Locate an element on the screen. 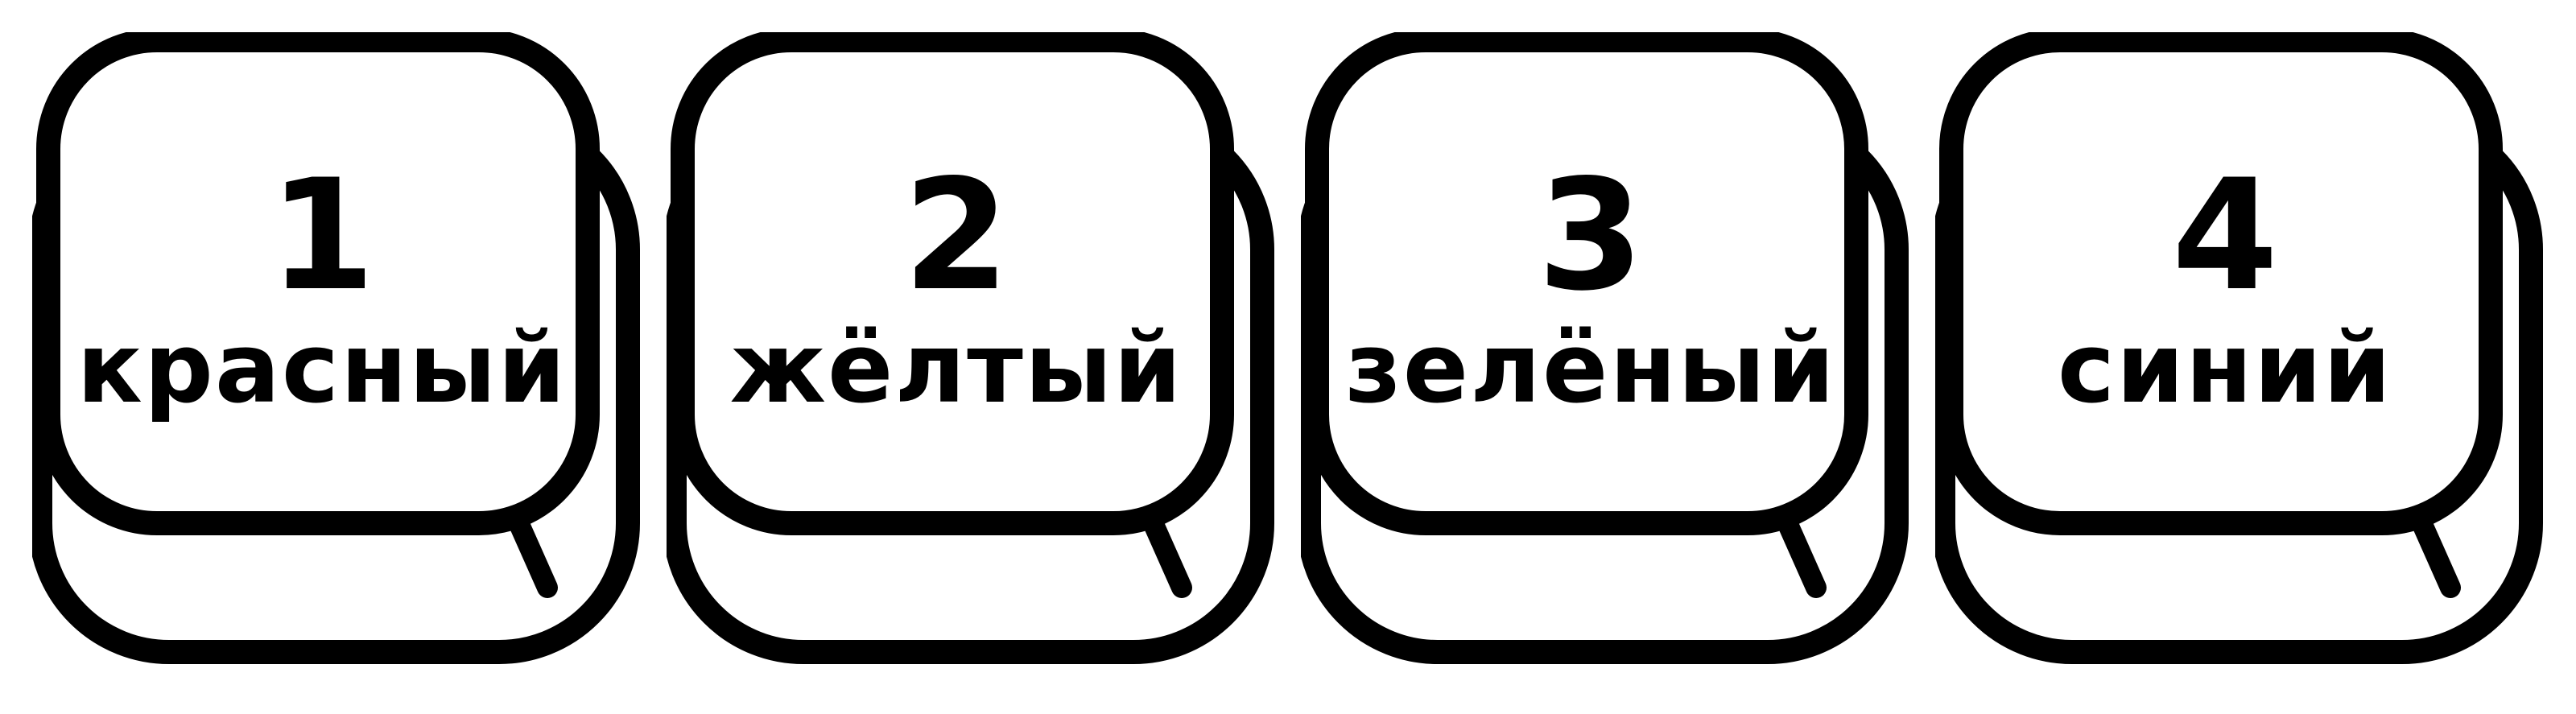  key-face: 4 синий is located at coordinates (2225, 290).